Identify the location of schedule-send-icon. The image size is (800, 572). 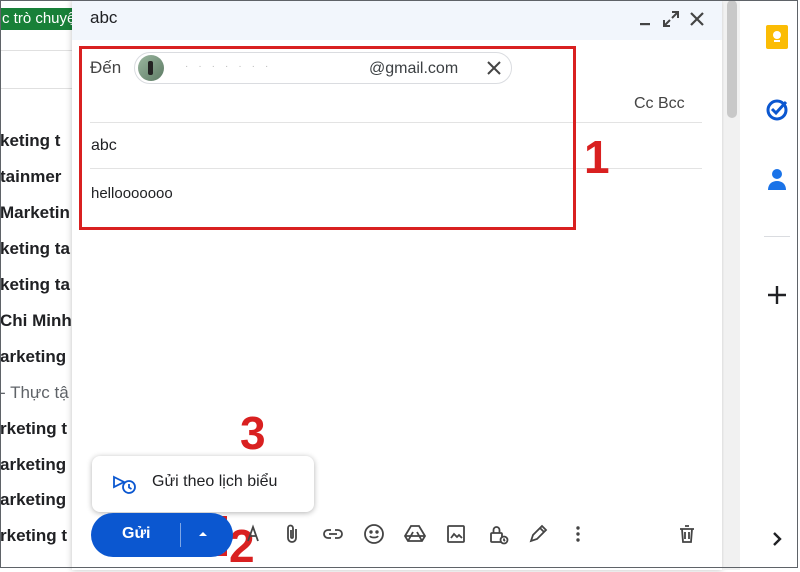
(124, 485).